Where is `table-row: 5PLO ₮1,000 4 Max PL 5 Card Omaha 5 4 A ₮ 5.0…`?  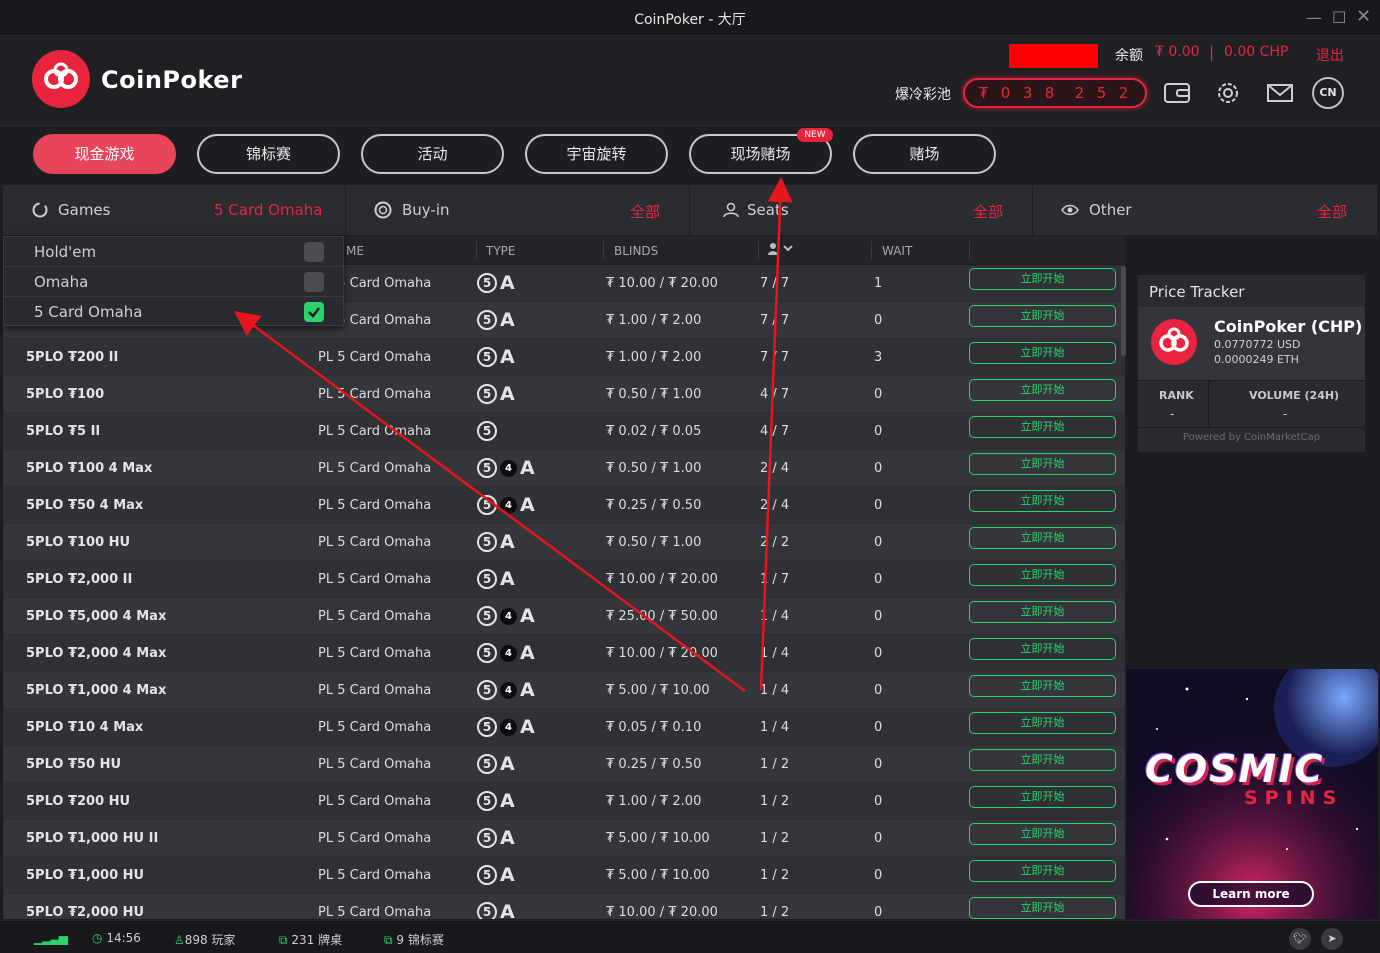 table-row: 5PLO ₮1,000 4 Max PL 5 Card Omaha 5 4 A ₮ 5.0… is located at coordinates (564, 690).